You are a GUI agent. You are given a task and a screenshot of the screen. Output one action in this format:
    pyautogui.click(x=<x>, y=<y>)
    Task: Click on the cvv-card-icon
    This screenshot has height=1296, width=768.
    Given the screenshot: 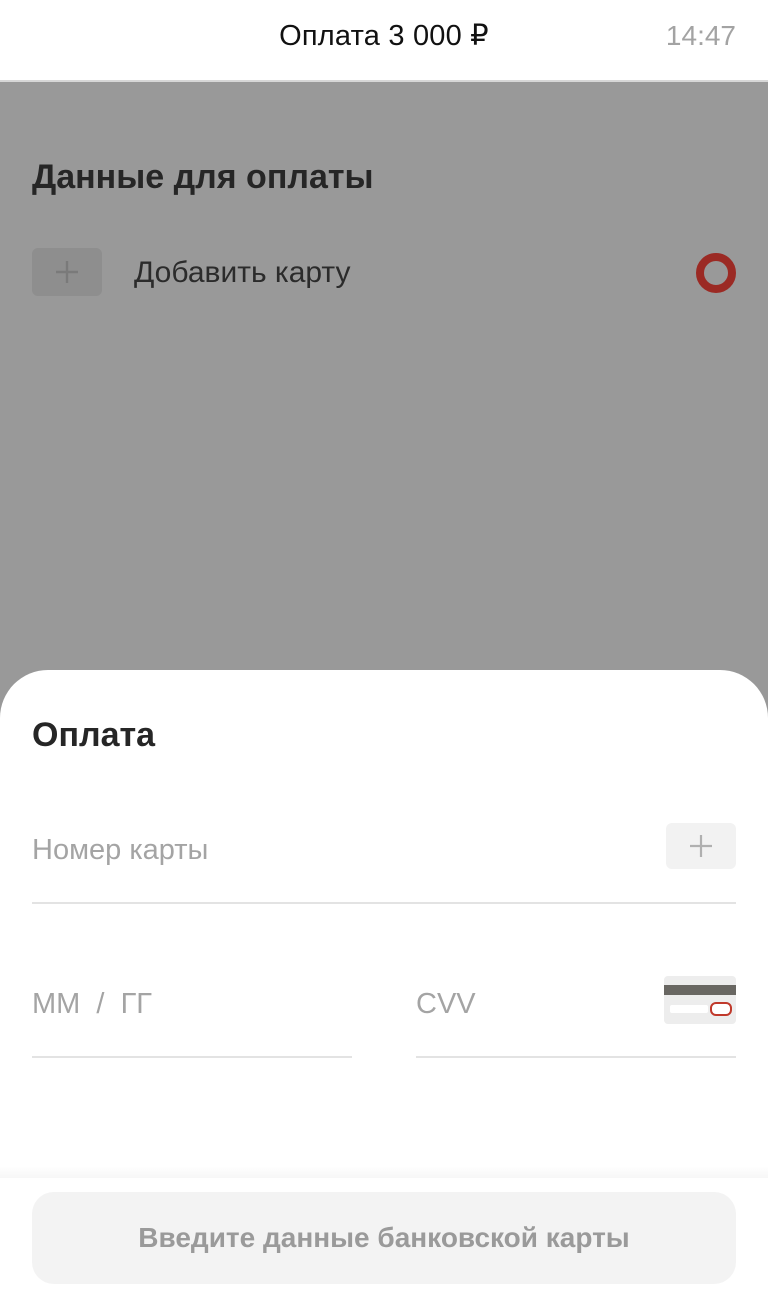 What is the action you would take?
    pyautogui.click(x=700, y=1000)
    